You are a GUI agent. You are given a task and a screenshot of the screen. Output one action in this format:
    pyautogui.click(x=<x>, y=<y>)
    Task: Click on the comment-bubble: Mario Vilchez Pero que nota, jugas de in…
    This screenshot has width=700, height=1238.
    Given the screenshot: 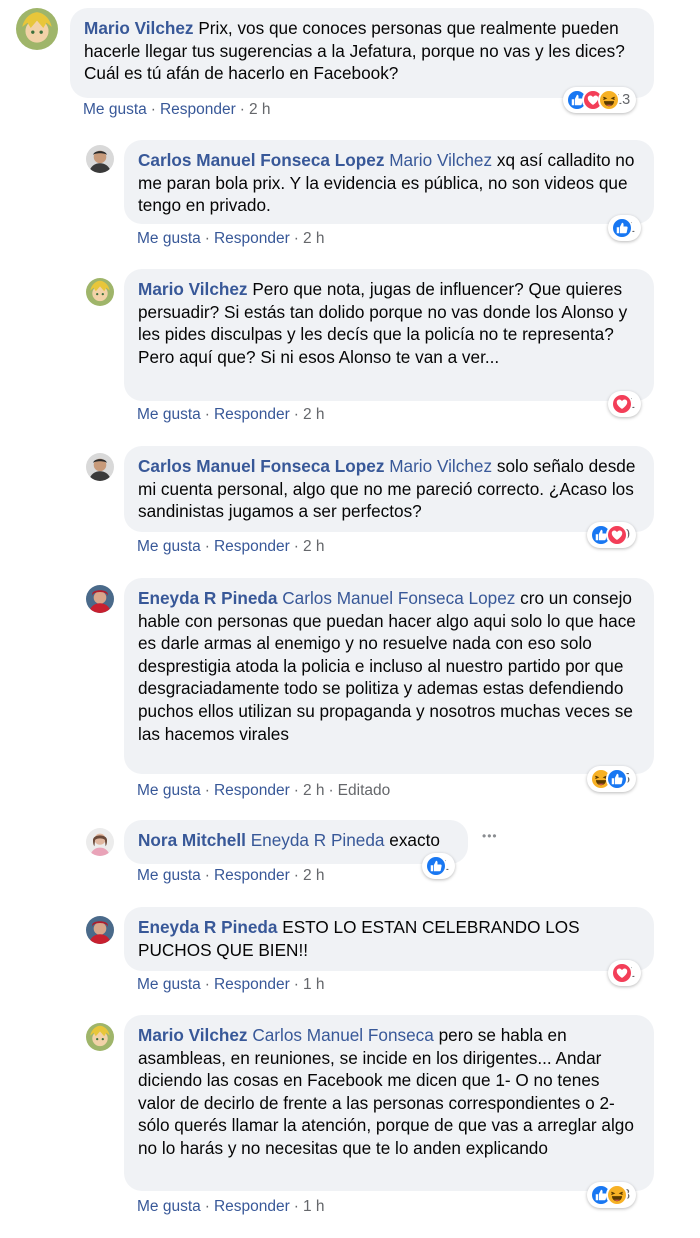 What is the action you would take?
    pyautogui.click(x=389, y=335)
    